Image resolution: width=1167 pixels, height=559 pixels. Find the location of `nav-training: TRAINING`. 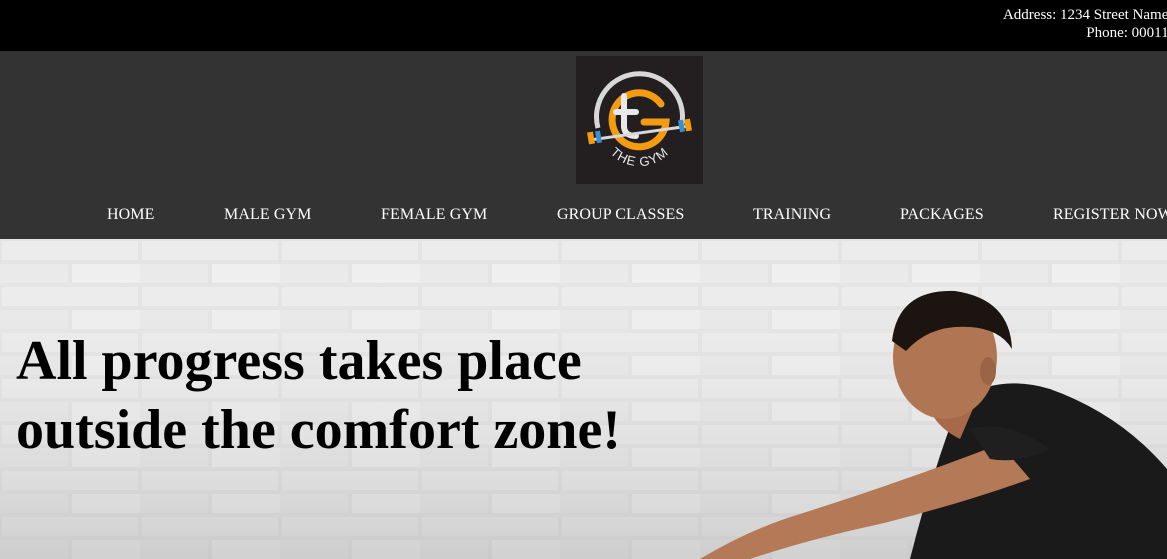

nav-training: TRAINING is located at coordinates (792, 215).